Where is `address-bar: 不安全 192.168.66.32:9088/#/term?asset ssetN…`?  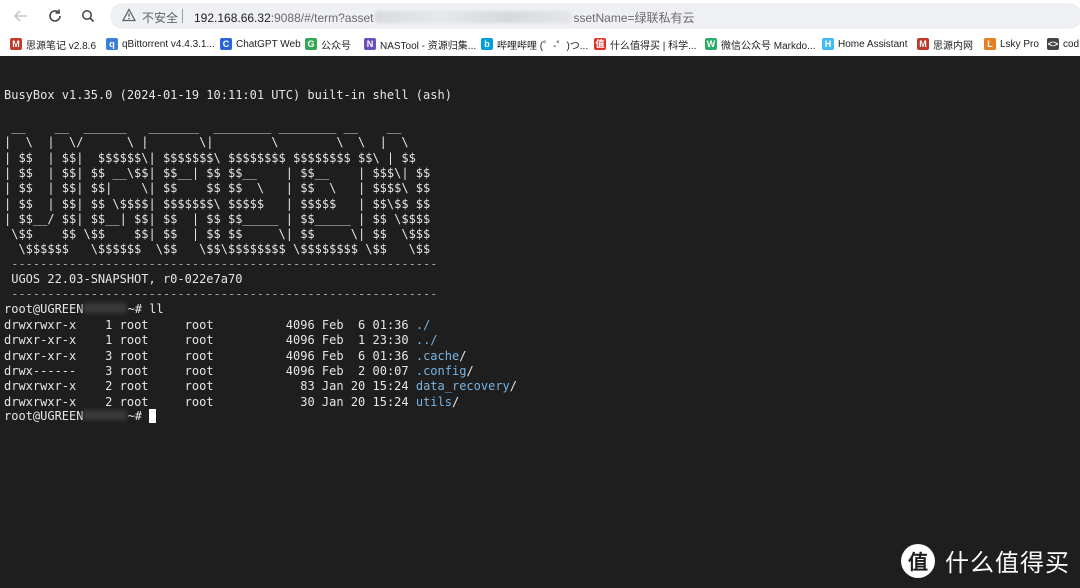
address-bar: 不安全 192.168.66.32:9088/#/term?asset ssetN… is located at coordinates (595, 16).